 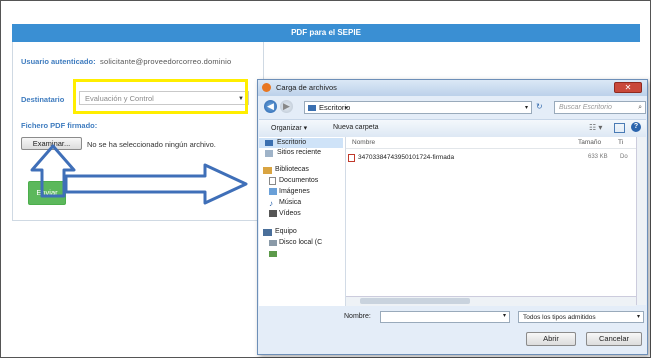 I want to click on search-placeholder: Buscar Escritorio, so click(x=585, y=107).